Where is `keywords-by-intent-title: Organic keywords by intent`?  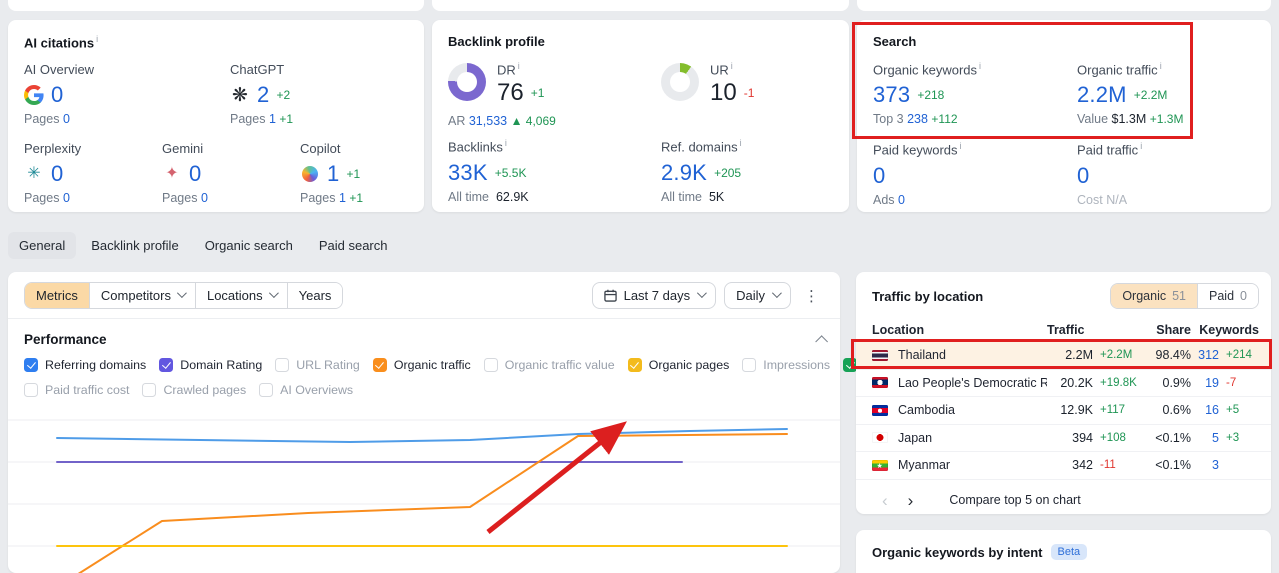
keywords-by-intent-title: Organic keywords by intent is located at coordinates (957, 552).